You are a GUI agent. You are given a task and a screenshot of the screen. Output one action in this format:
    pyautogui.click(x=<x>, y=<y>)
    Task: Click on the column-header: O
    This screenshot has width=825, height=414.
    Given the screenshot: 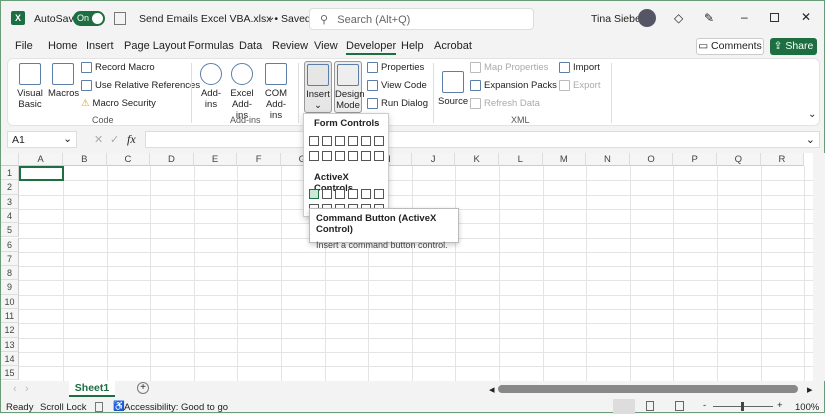 What is the action you would take?
    pyautogui.click(x=651, y=159)
    